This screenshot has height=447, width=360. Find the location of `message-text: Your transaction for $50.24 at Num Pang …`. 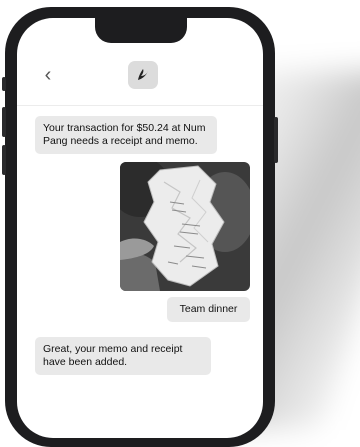

message-text: Your transaction for $50.24 at Num Pang … is located at coordinates (124, 134).